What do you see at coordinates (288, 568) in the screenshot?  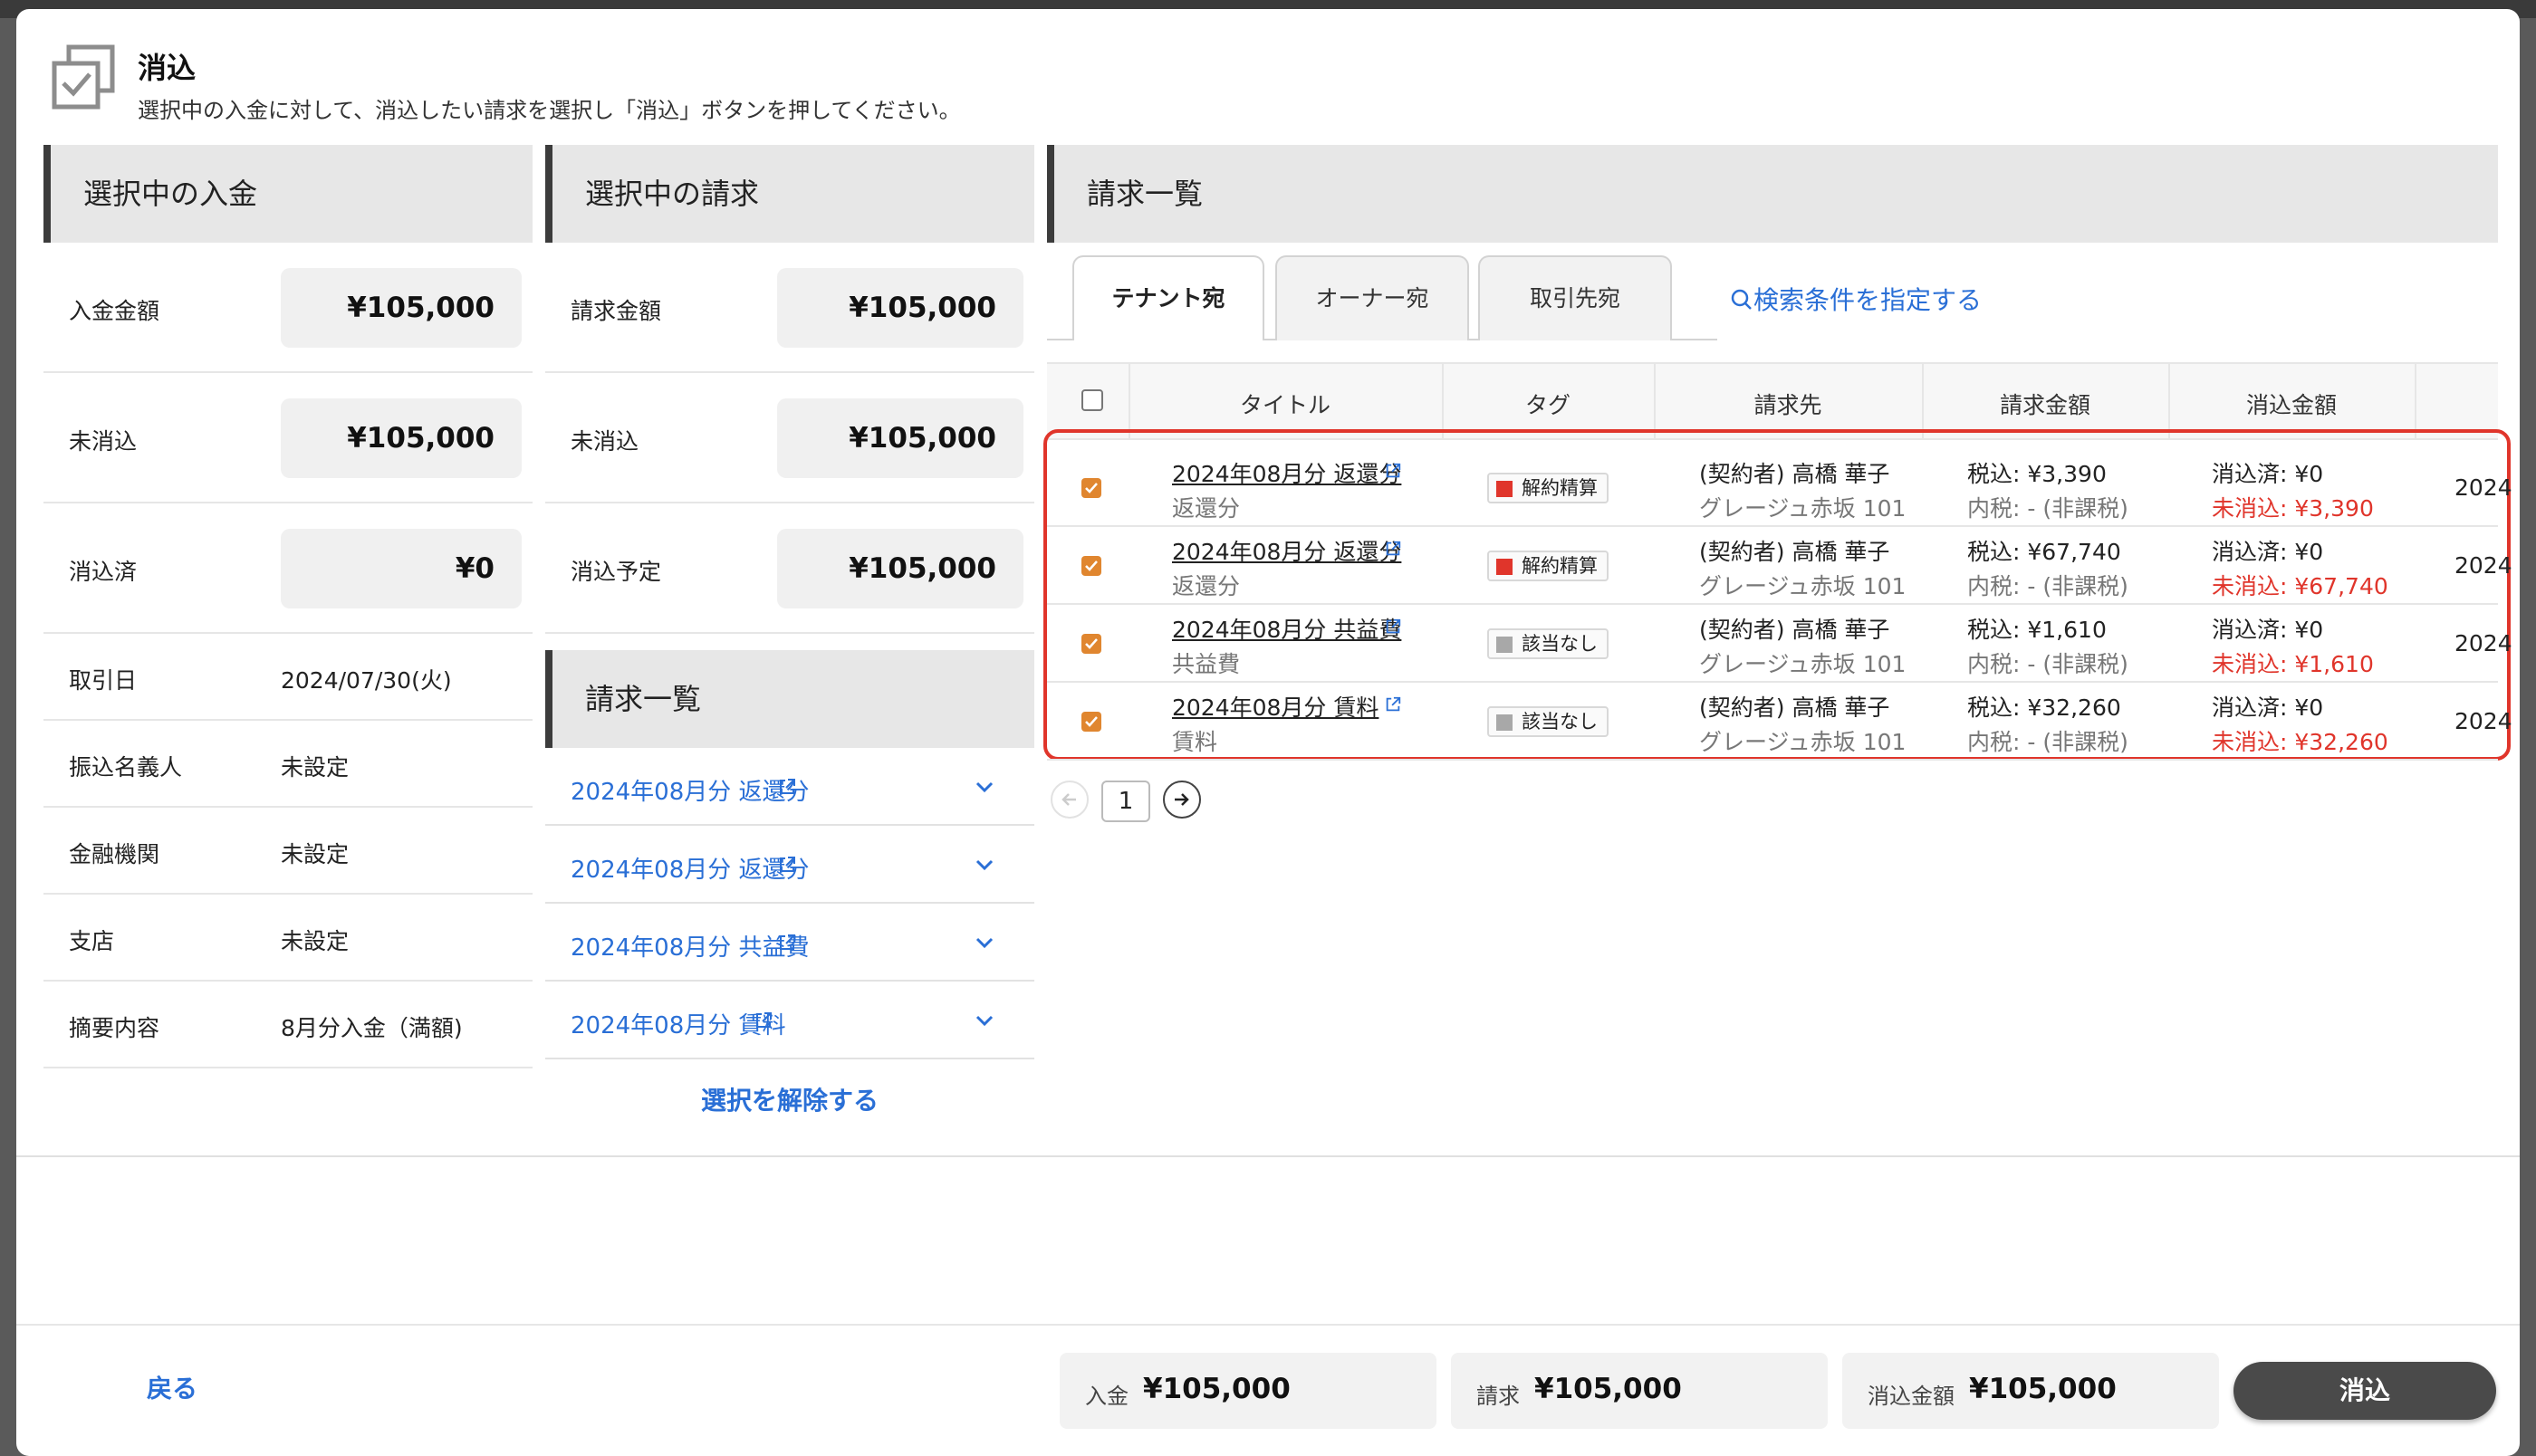 I see `payment-row: 消込済 ¥0` at bounding box center [288, 568].